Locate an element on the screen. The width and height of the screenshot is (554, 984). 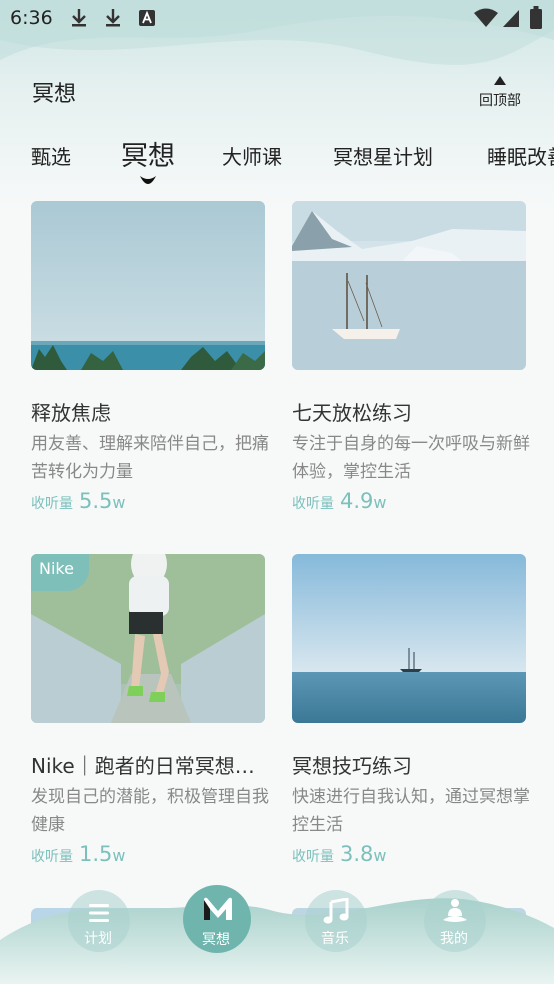
listen-count: 收听量 4.9w is located at coordinates (339, 501).